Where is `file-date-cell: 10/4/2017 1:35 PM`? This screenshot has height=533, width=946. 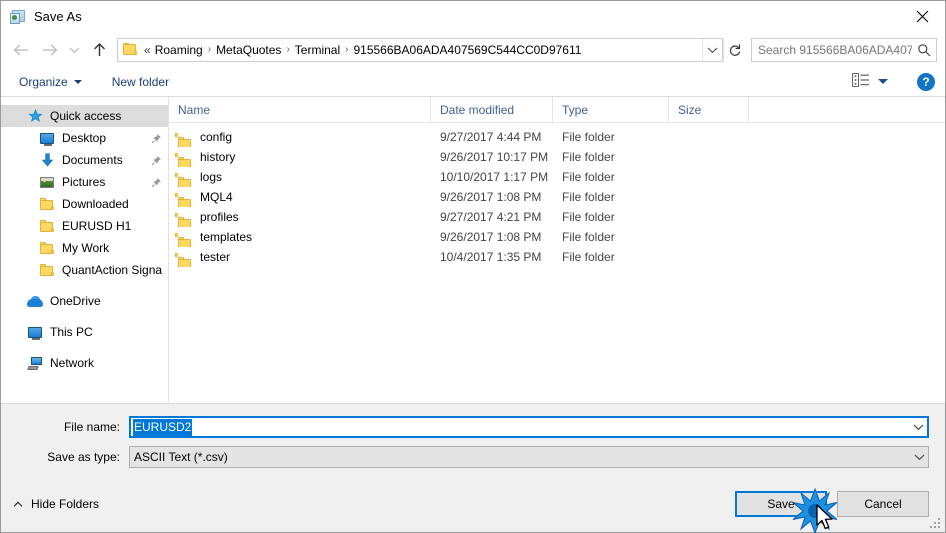 file-date-cell: 10/4/2017 1:35 PM is located at coordinates (491, 257).